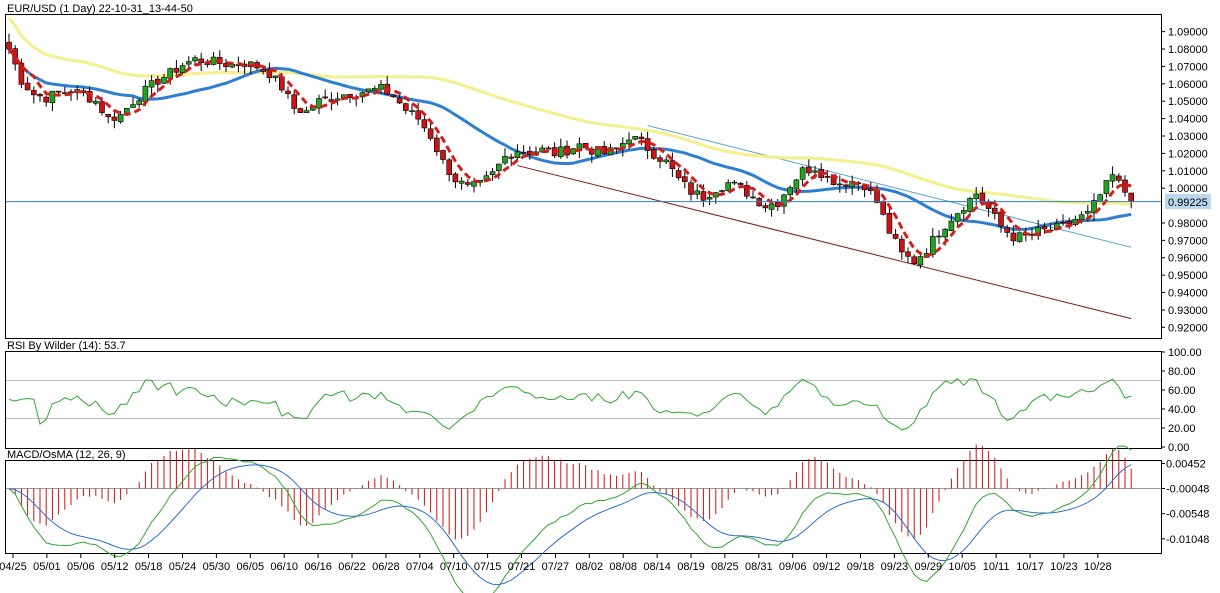 The width and height of the screenshot is (1220, 593). Describe the element at coordinates (1188, 328) in the screenshot. I see `y-tick-label: 0.92000` at that location.